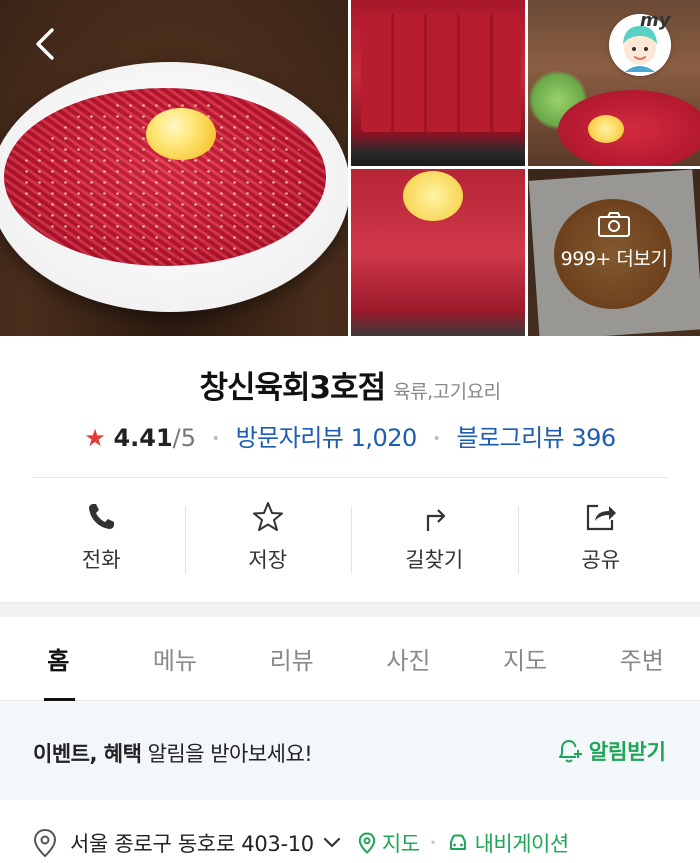 The width and height of the screenshot is (700, 863). Describe the element at coordinates (102, 516) in the screenshot. I see `phone-icon` at that location.